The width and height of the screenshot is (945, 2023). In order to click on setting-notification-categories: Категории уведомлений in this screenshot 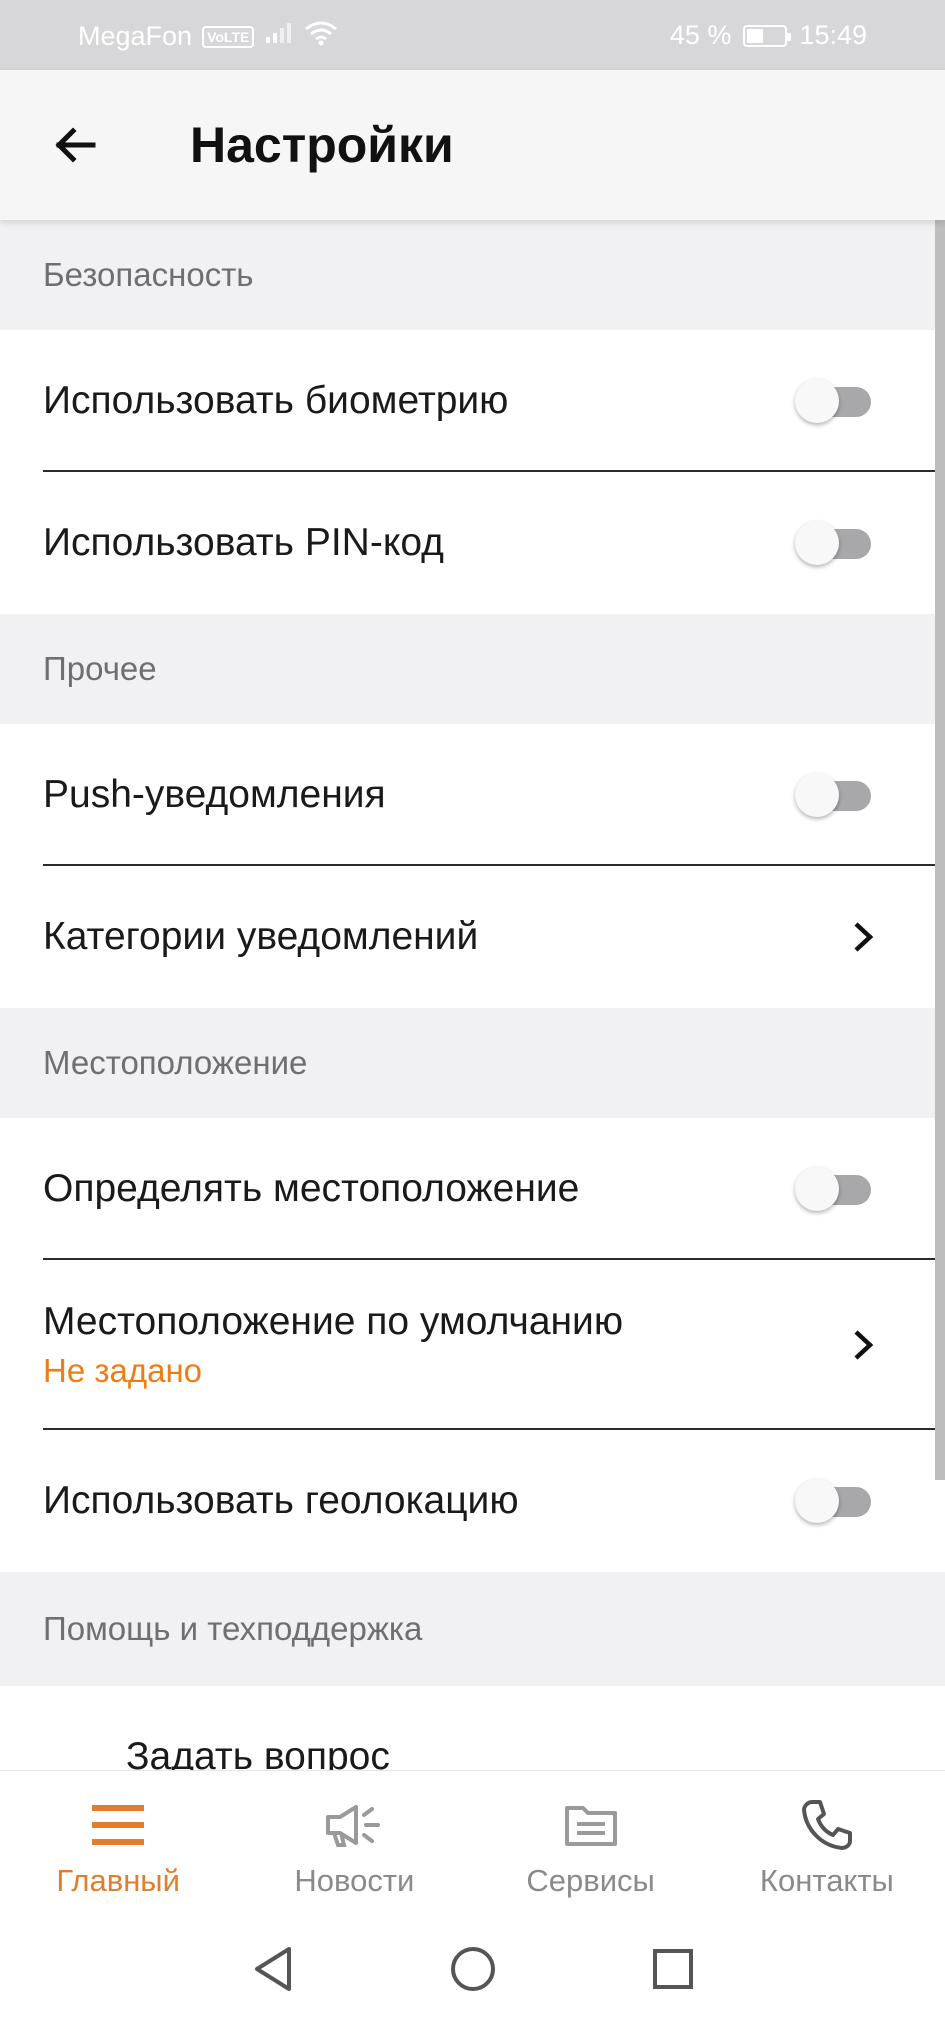, I will do `click(472, 937)`.